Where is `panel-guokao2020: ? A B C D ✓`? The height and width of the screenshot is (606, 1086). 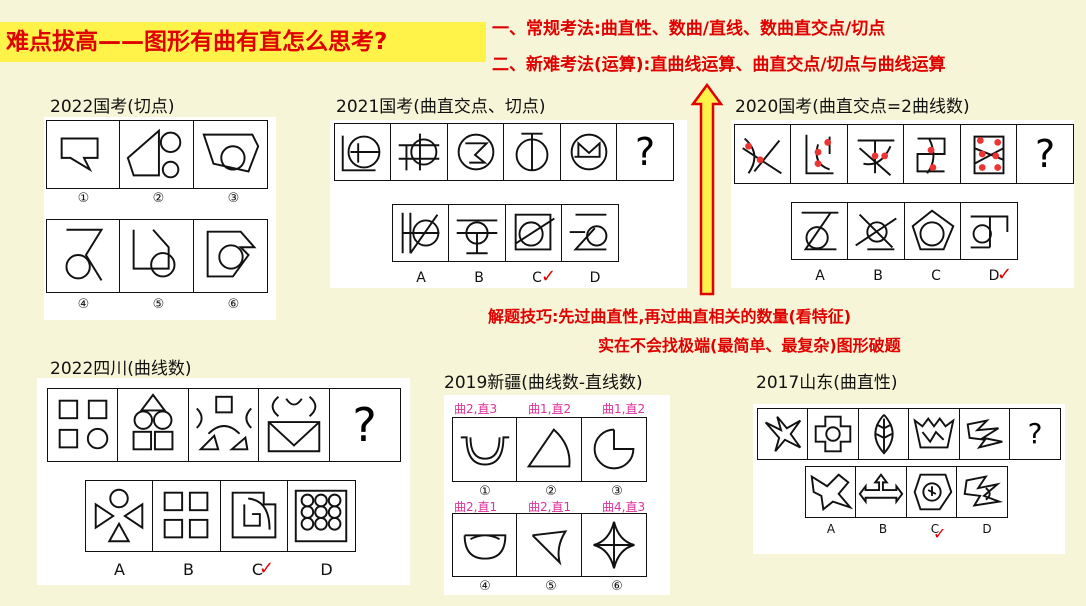
panel-guokao2020: ? A B C D ✓ is located at coordinates (903, 204).